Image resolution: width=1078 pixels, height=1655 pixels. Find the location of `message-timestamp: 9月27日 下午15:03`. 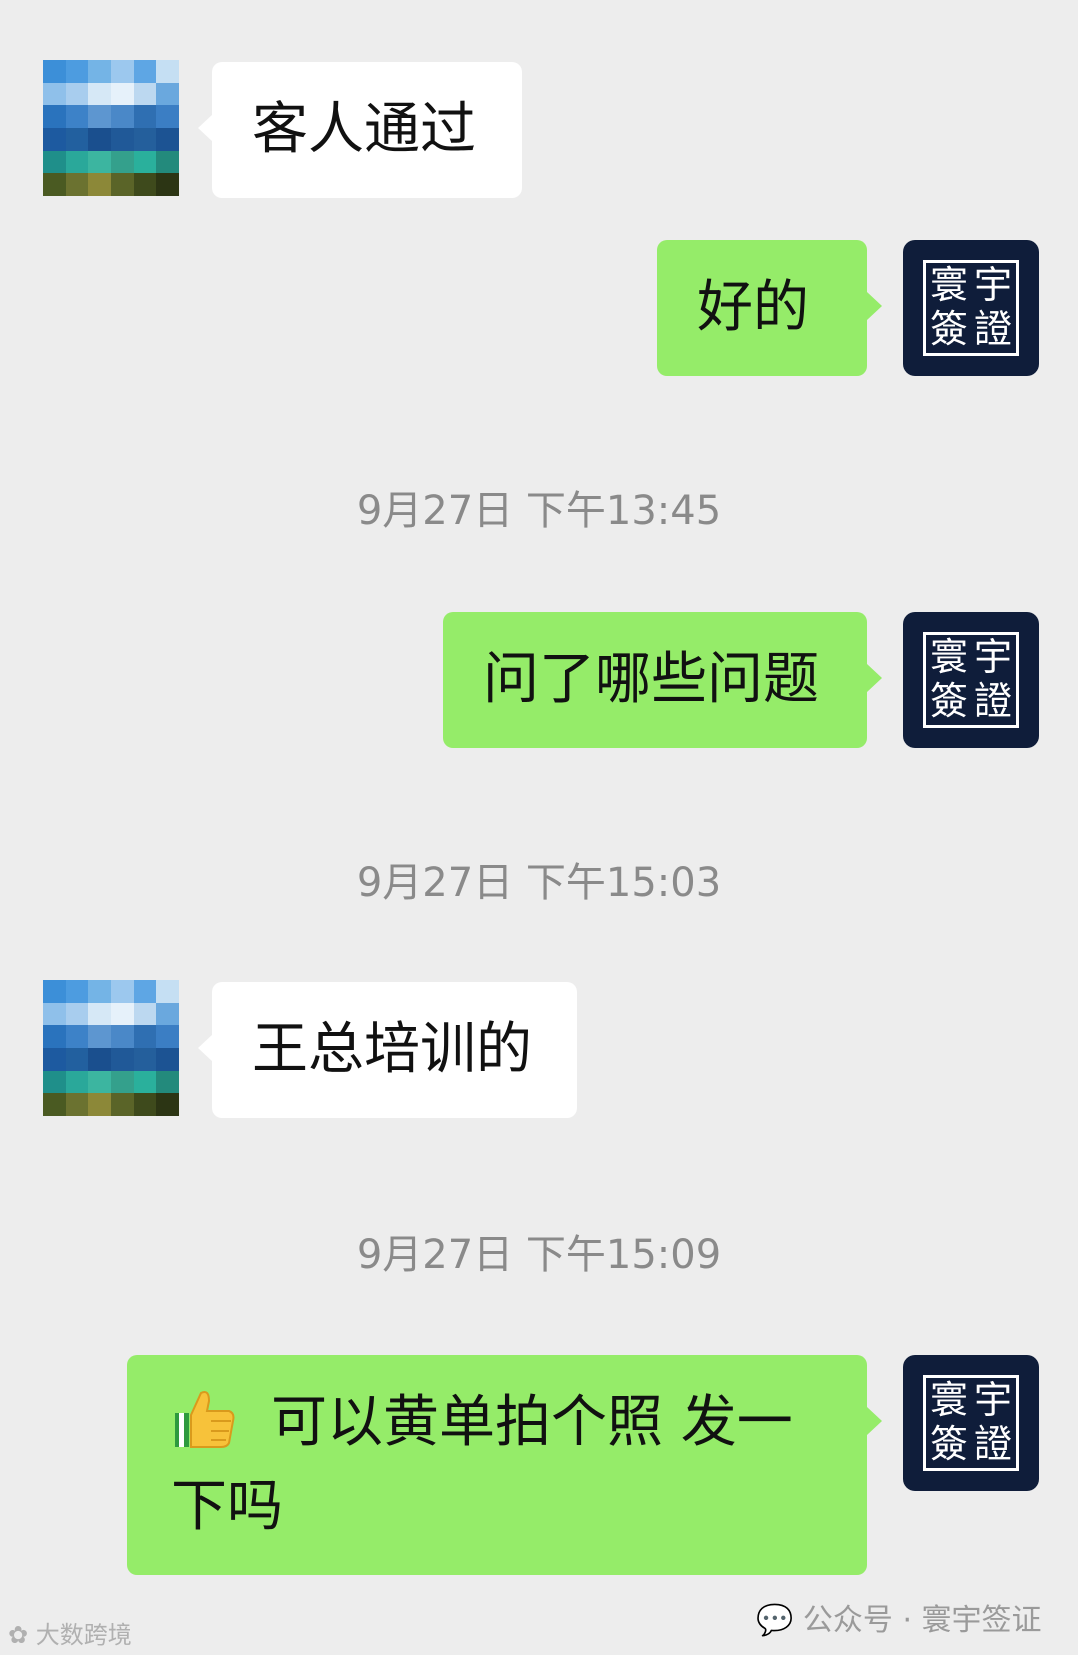

message-timestamp: 9月27日 下午15:03 is located at coordinates (539, 883).